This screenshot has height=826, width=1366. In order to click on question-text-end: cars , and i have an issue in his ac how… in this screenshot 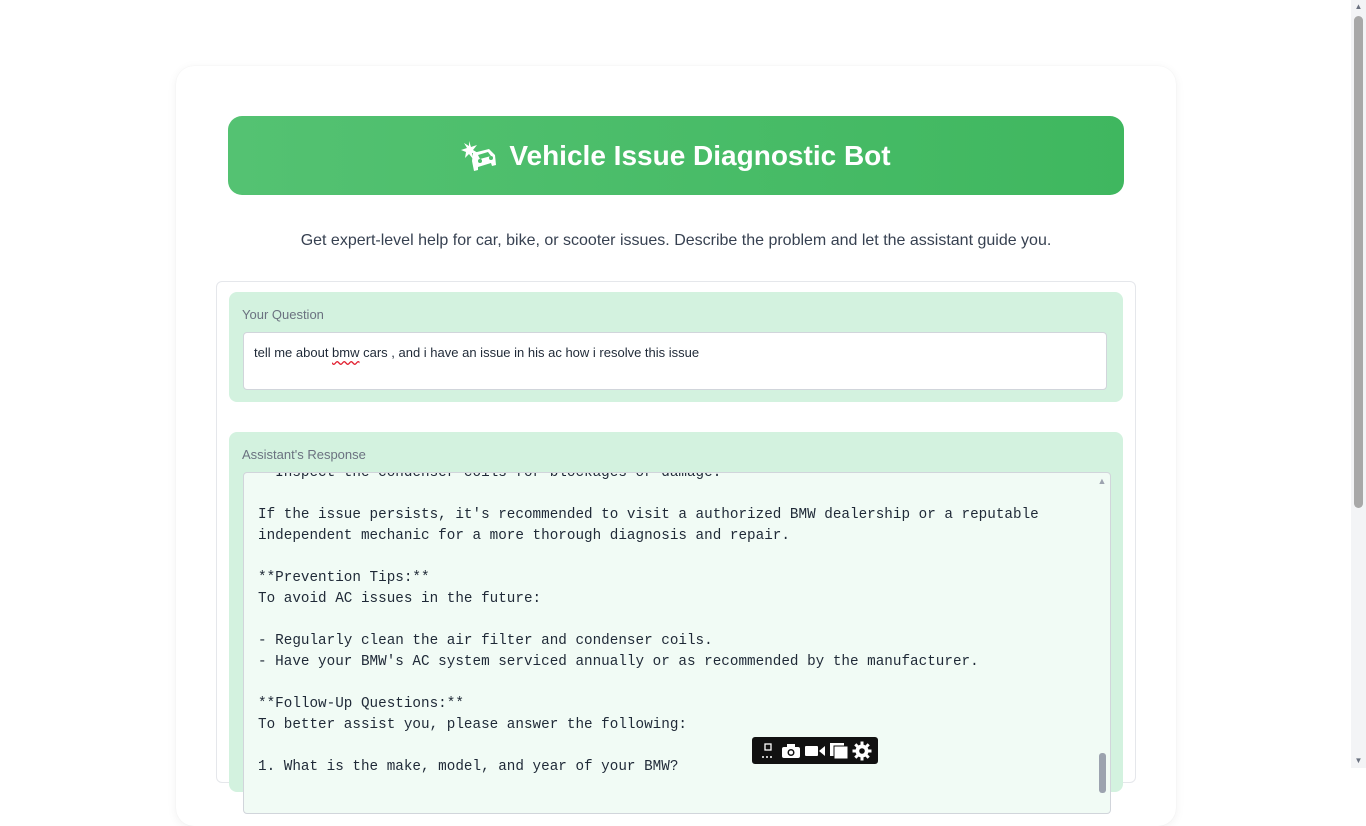, I will do `click(529, 352)`.